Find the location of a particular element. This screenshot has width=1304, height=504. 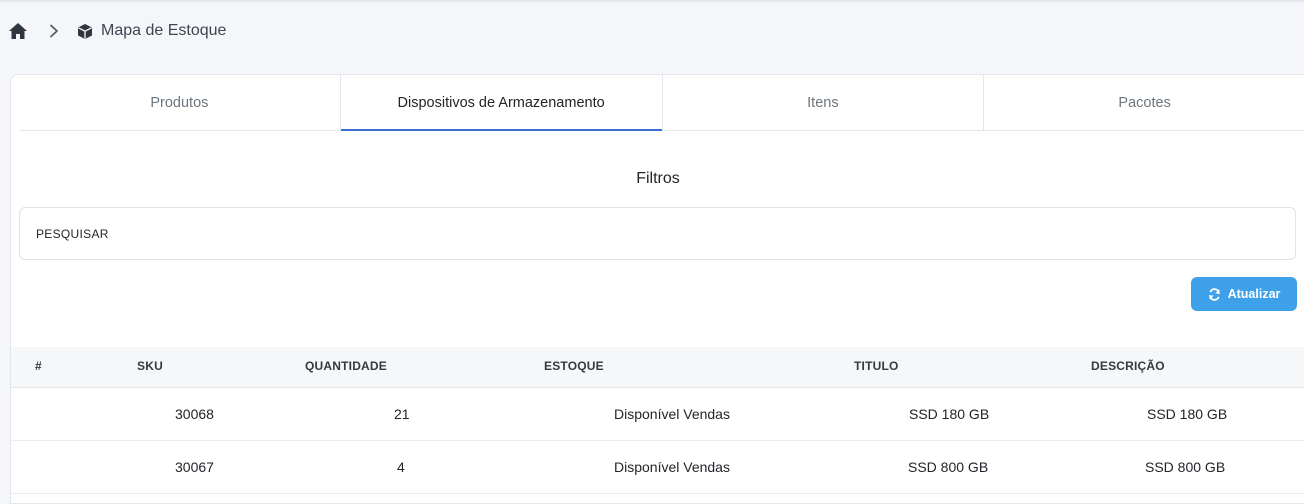

tab-itens: Itens is located at coordinates (822, 102).